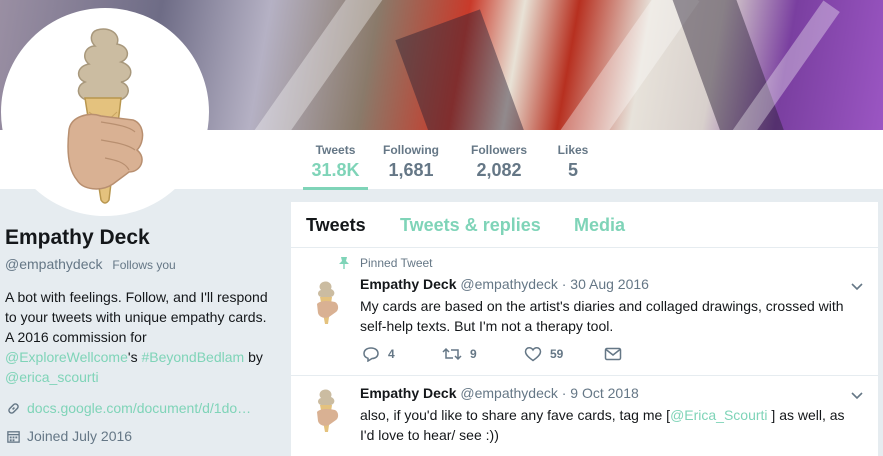  Describe the element at coordinates (599, 225) in the screenshot. I see `tab-media: Media` at that location.